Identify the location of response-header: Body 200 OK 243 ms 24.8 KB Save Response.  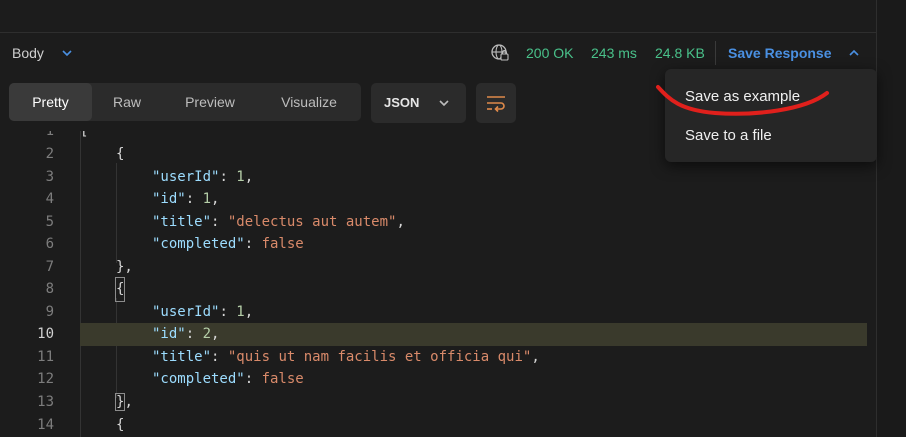
(438, 53).